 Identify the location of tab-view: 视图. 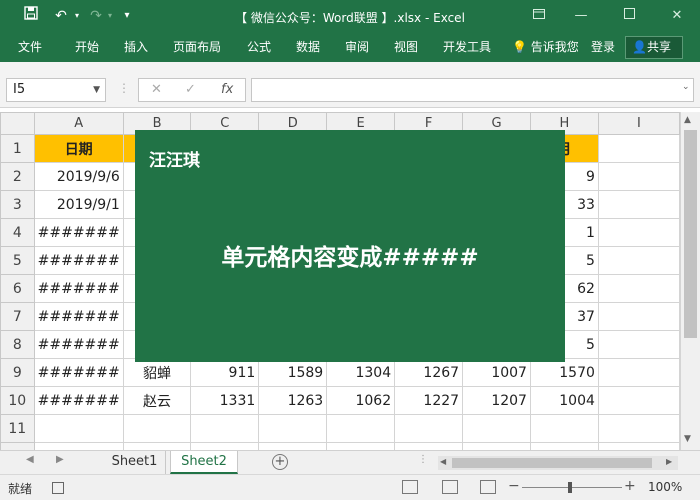
(406, 48).